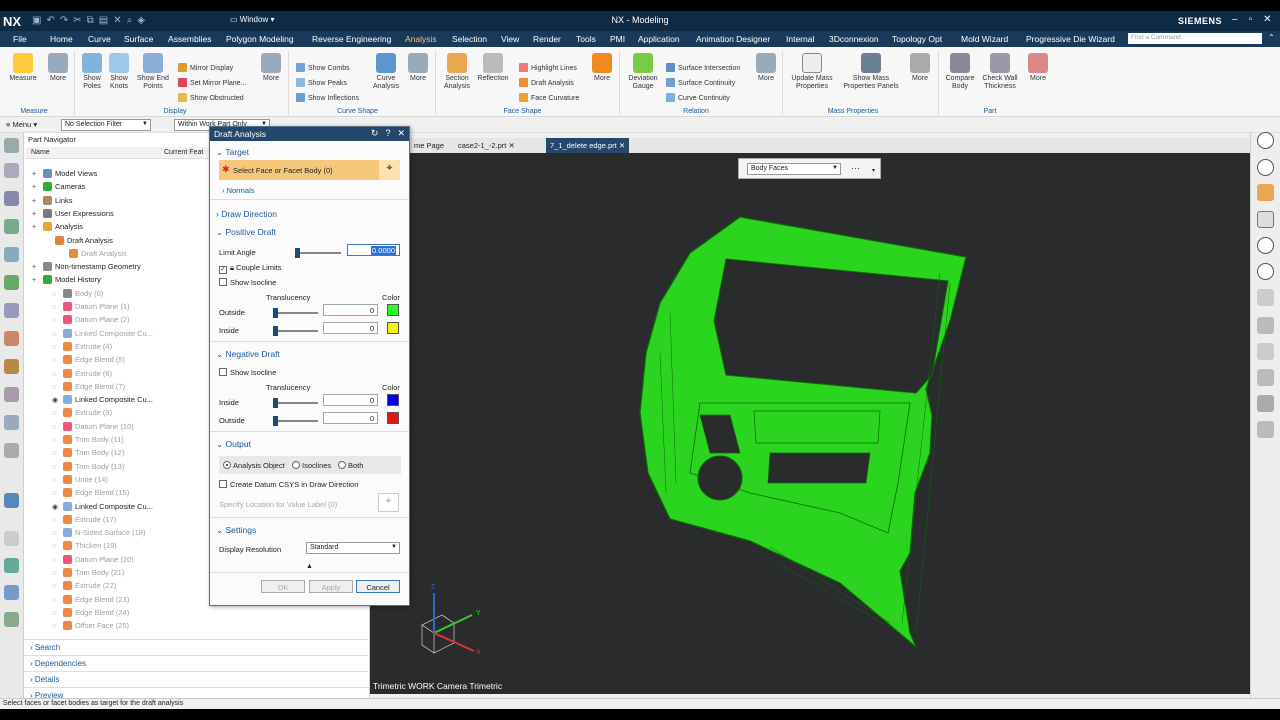  Describe the element at coordinates (98, 534) in the screenshot. I see `tree-row: ◌ N-Sided Surface (18)` at that location.